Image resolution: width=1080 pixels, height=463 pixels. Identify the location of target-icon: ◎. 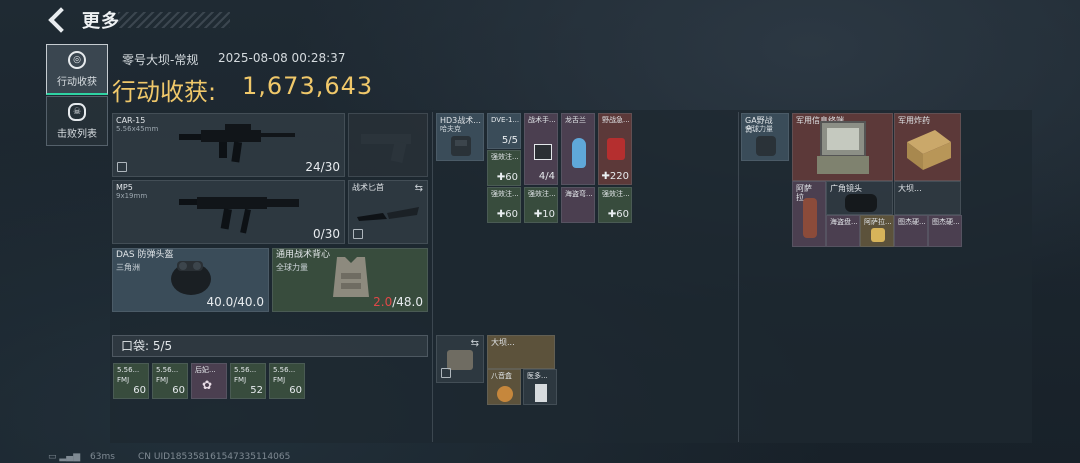
(77, 59).